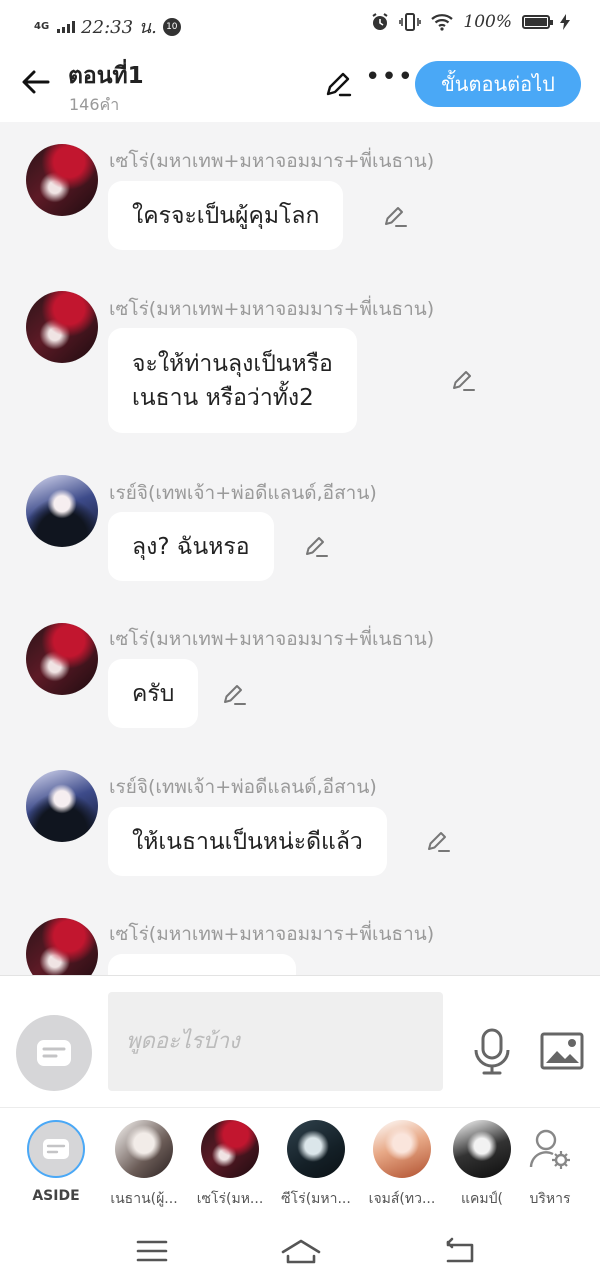 This screenshot has height=1287, width=600. What do you see at coordinates (232, 380) in the screenshot?
I see `message-bubble: จะให้ท่านลุงเป็นหรือ เนธาน หรือว่าทั้ง2` at bounding box center [232, 380].